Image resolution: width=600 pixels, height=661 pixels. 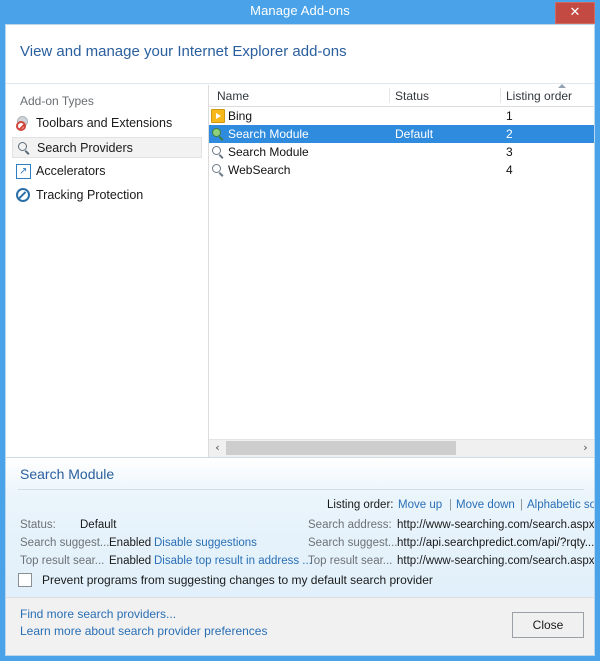 What do you see at coordinates (90, 195) in the screenshot?
I see `sidebar-item-label: Tracking Protection` at bounding box center [90, 195].